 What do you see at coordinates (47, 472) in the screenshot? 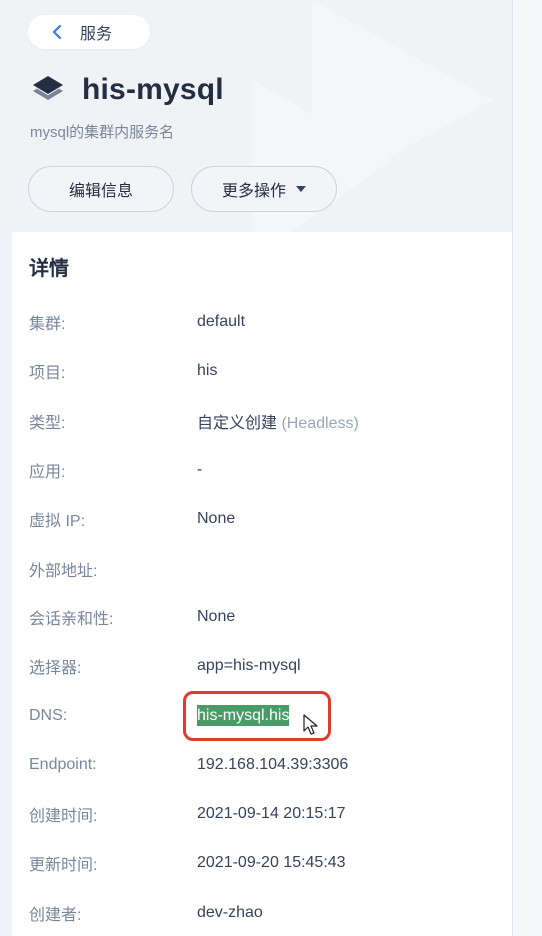
I see `detail-key: 应用:` at bounding box center [47, 472].